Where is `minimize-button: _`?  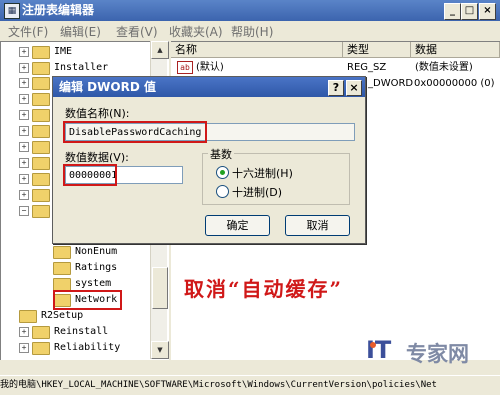
minimize-button: _ is located at coordinates (452, 11).